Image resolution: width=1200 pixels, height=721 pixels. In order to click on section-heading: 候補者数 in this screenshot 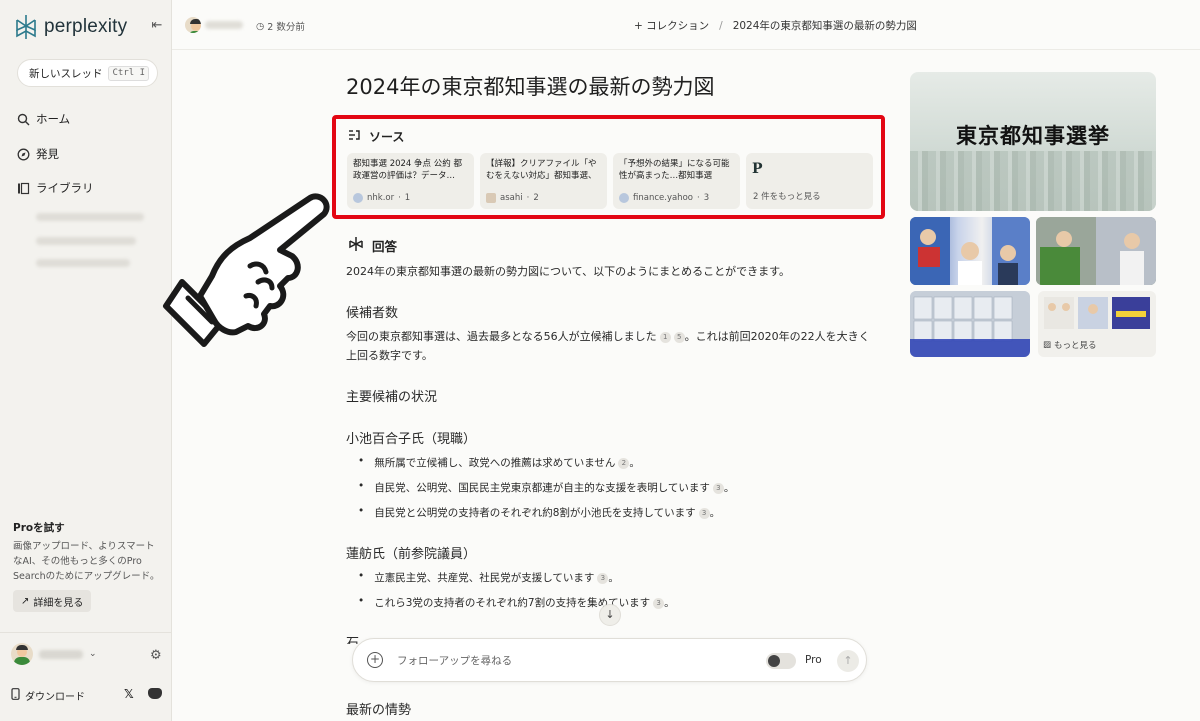, I will do `click(372, 313)`.